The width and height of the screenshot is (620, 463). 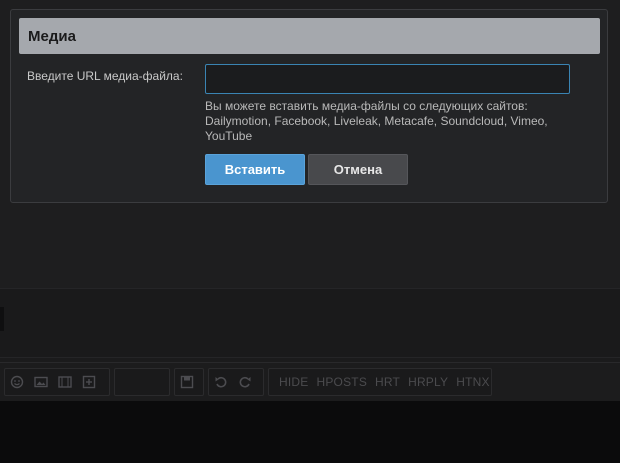 What do you see at coordinates (472, 382) in the screenshot?
I see `tag-htnx-button: HTNX` at bounding box center [472, 382].